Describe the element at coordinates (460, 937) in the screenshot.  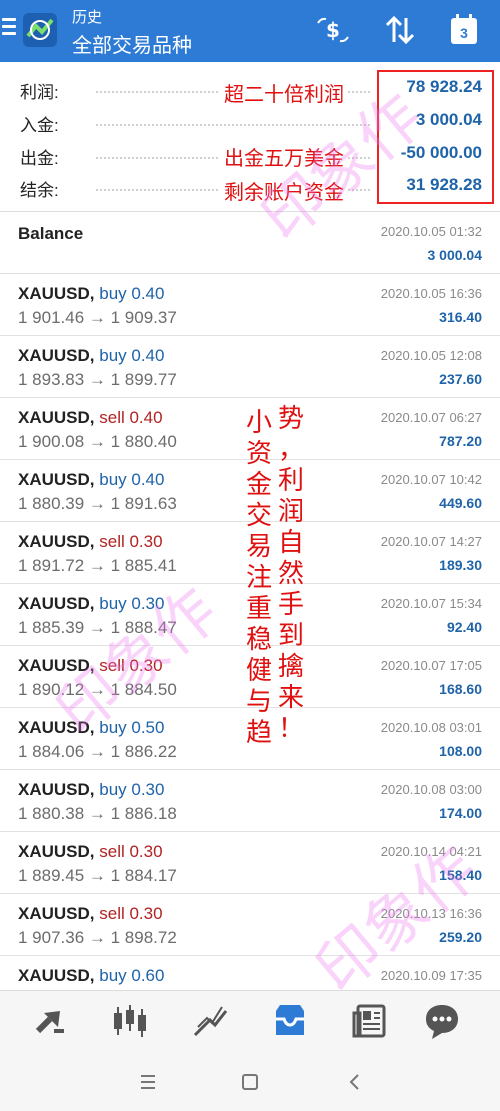
I see `deal-profit: 259.20` at that location.